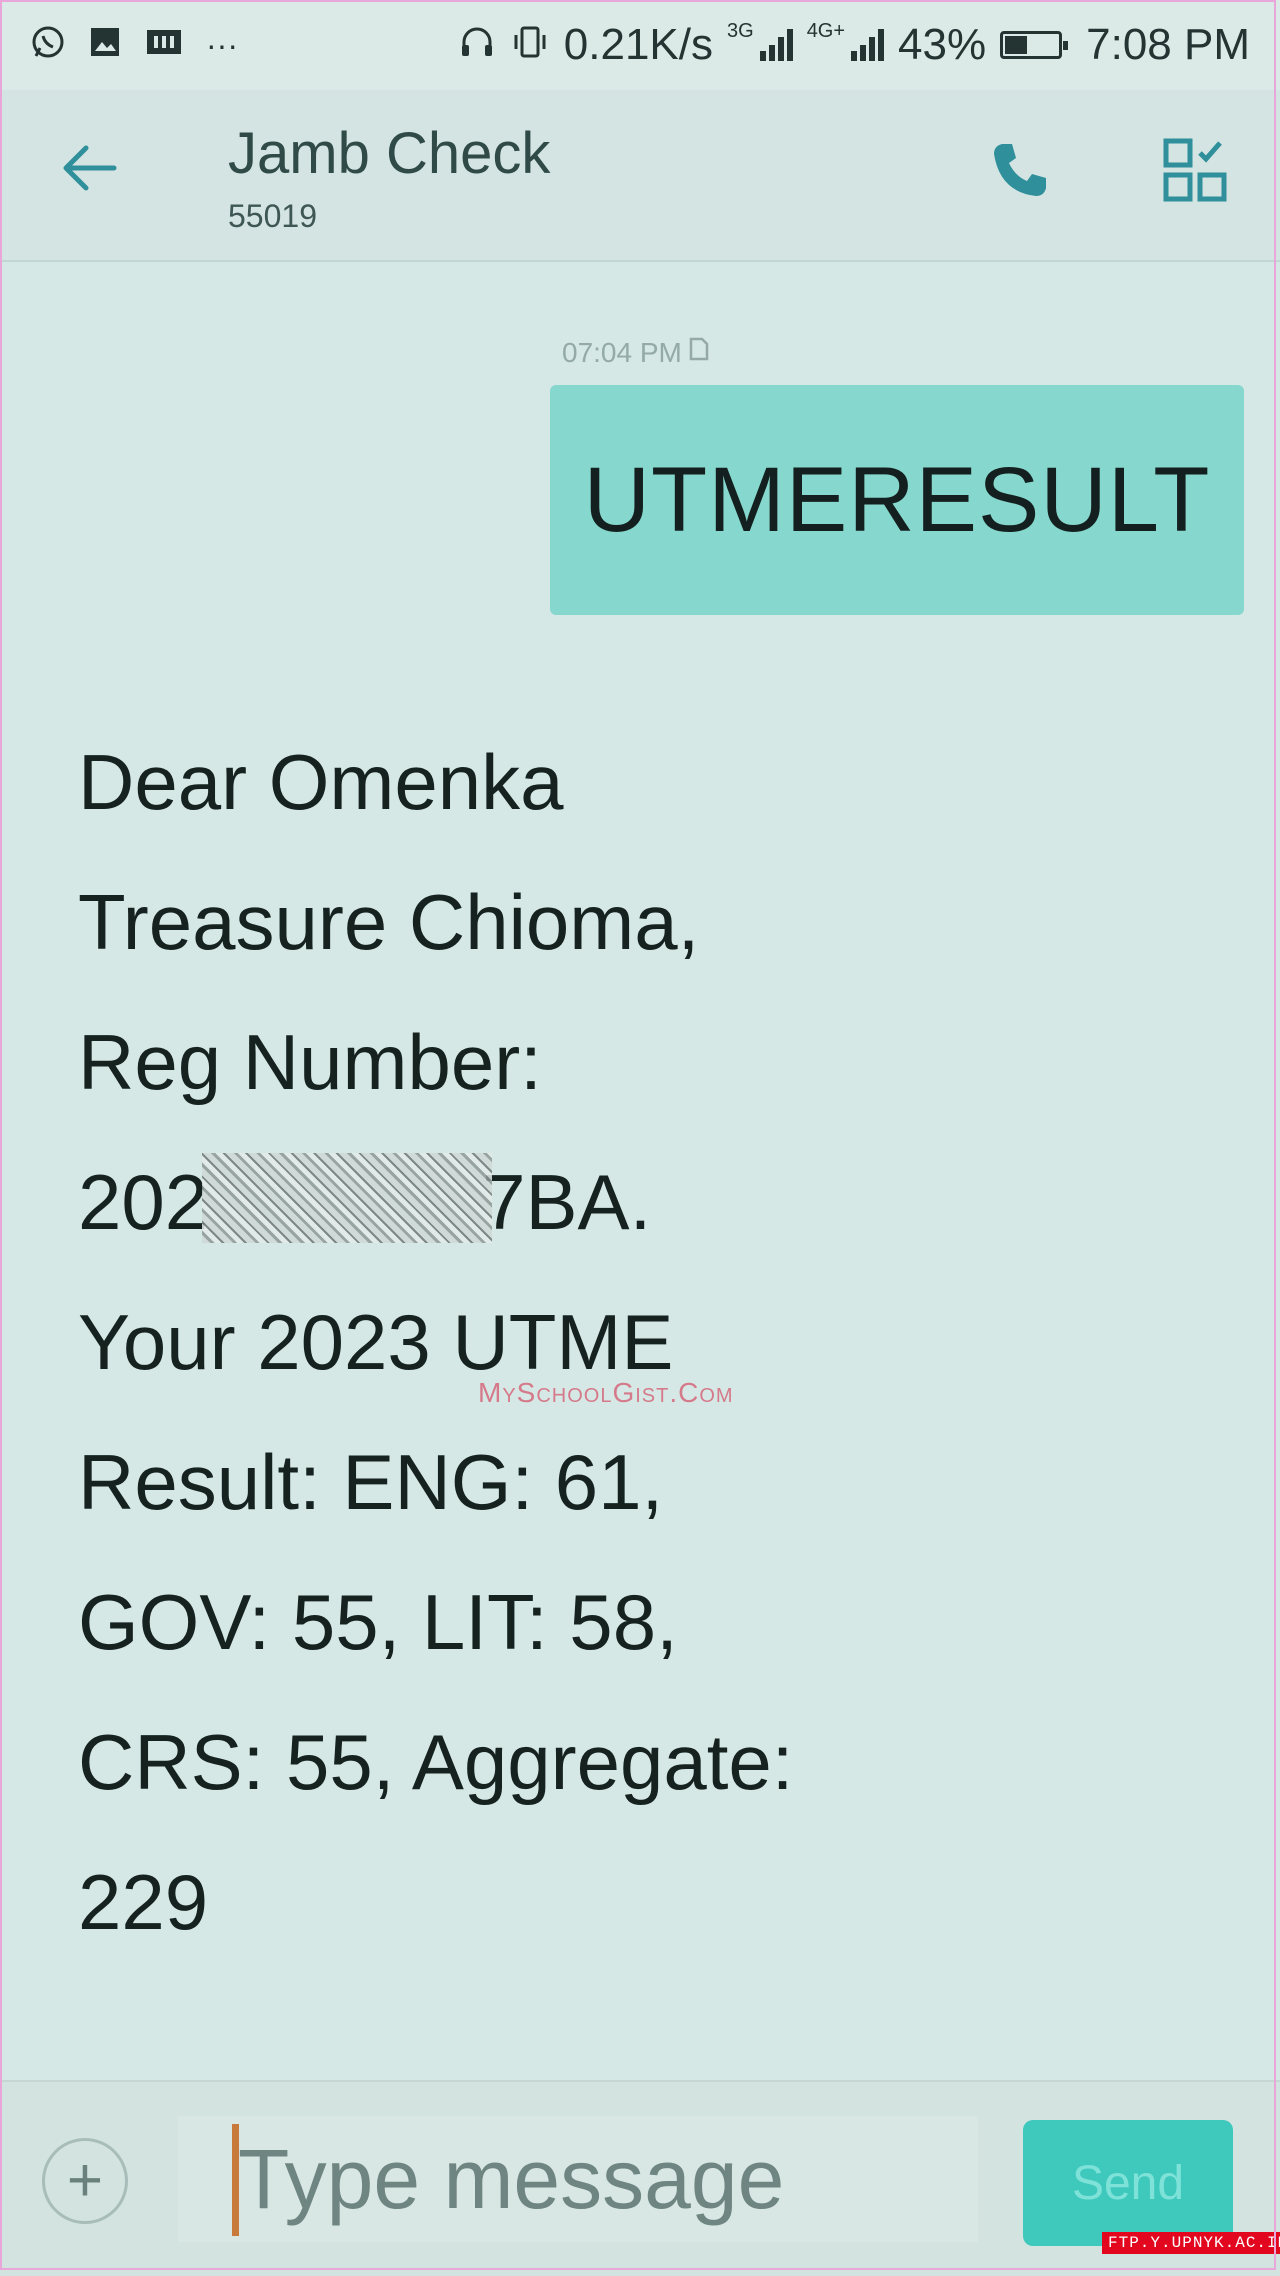  I want to click on more-notifications-icon: ···, so click(222, 44).